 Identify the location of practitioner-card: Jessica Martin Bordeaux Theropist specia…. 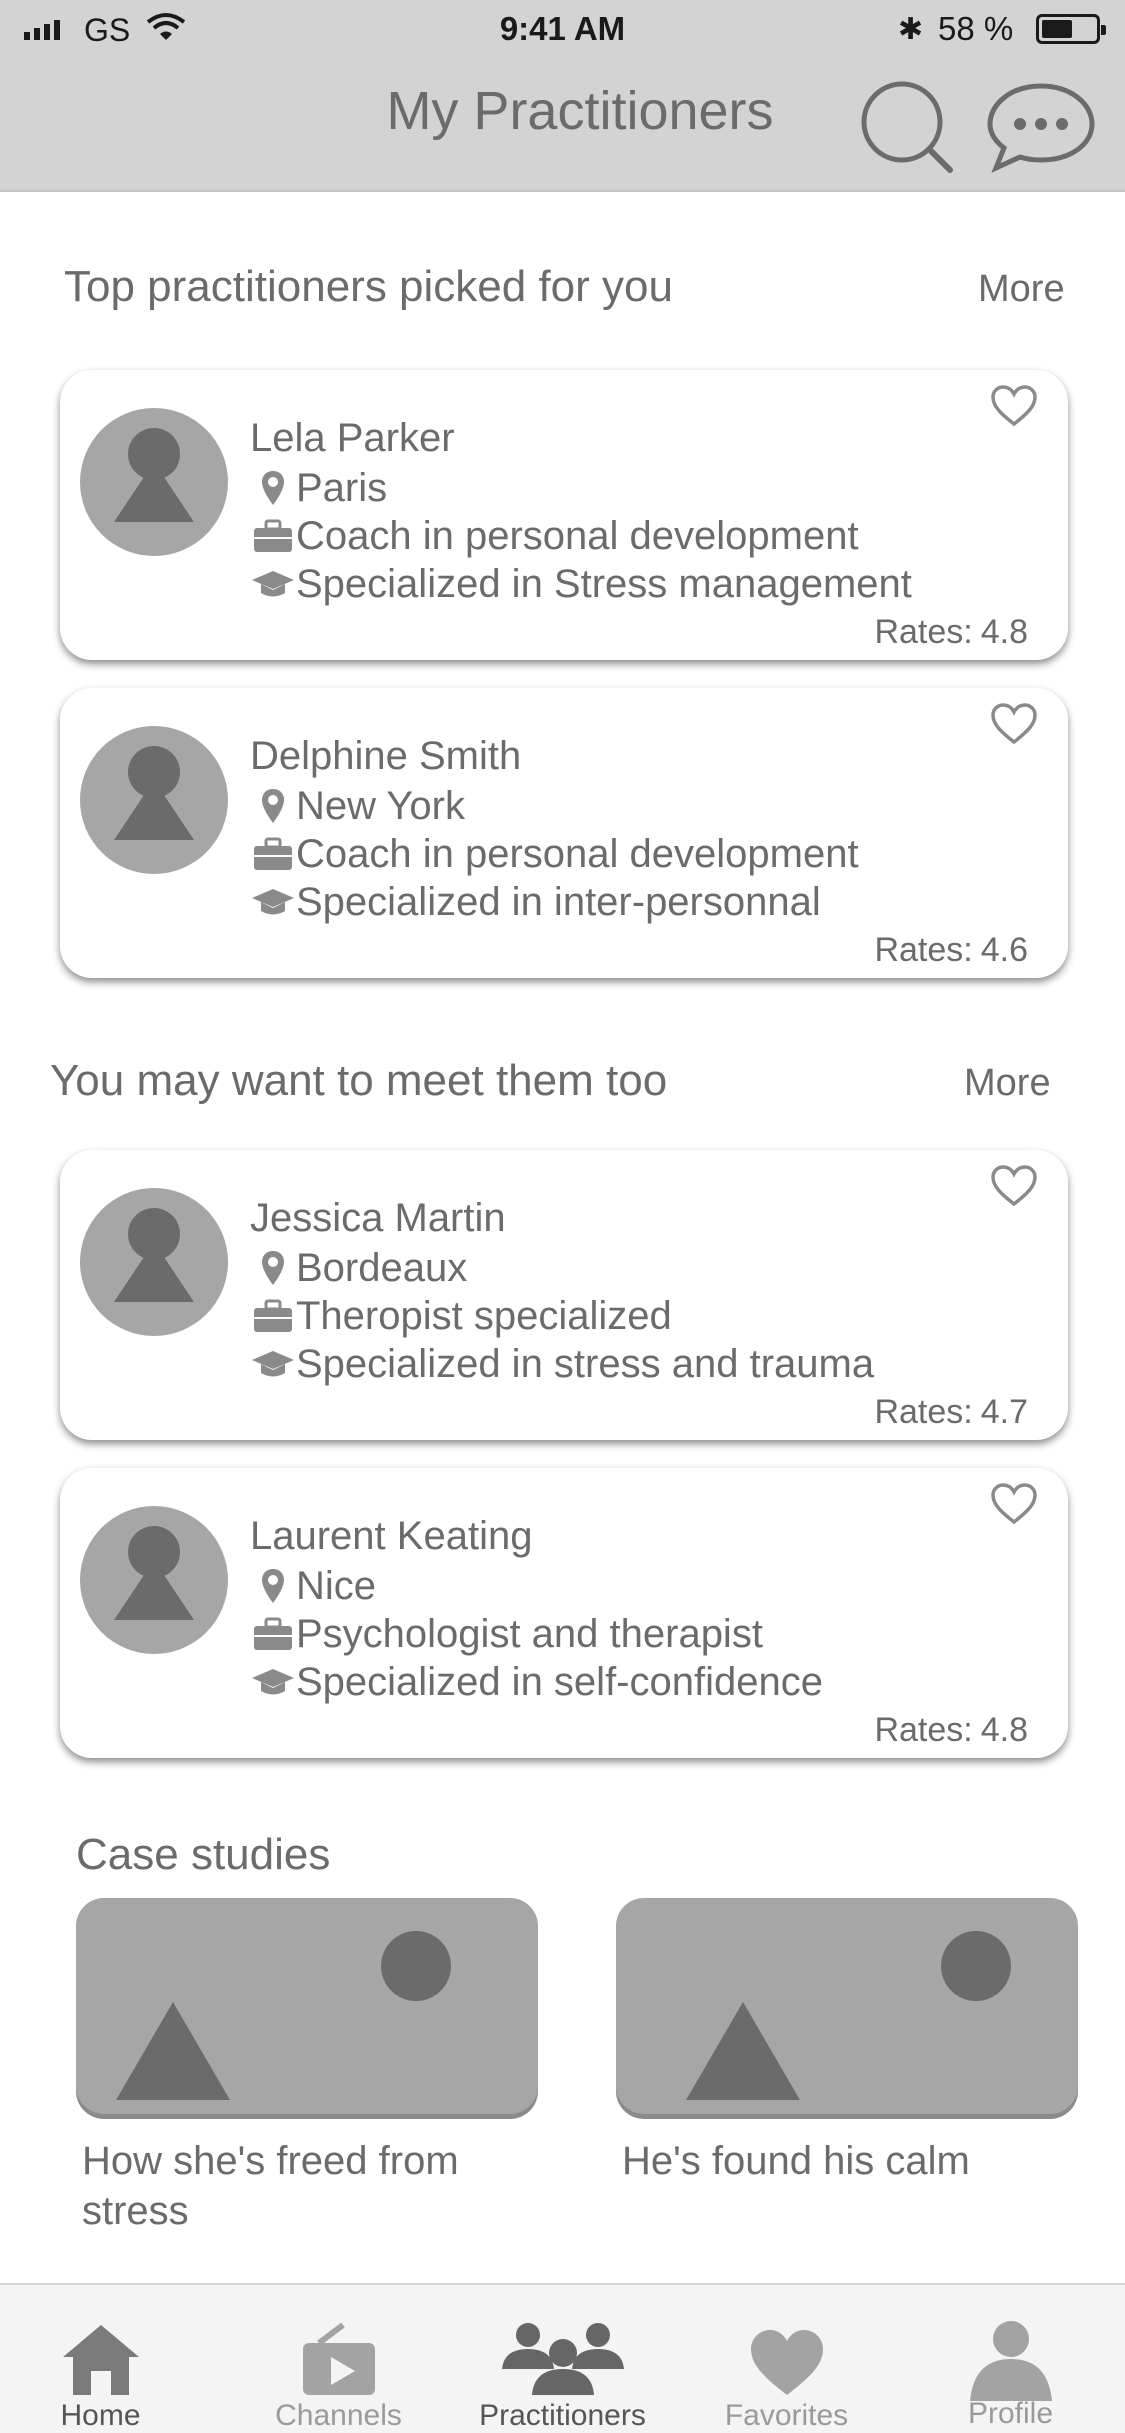
(564, 1295).